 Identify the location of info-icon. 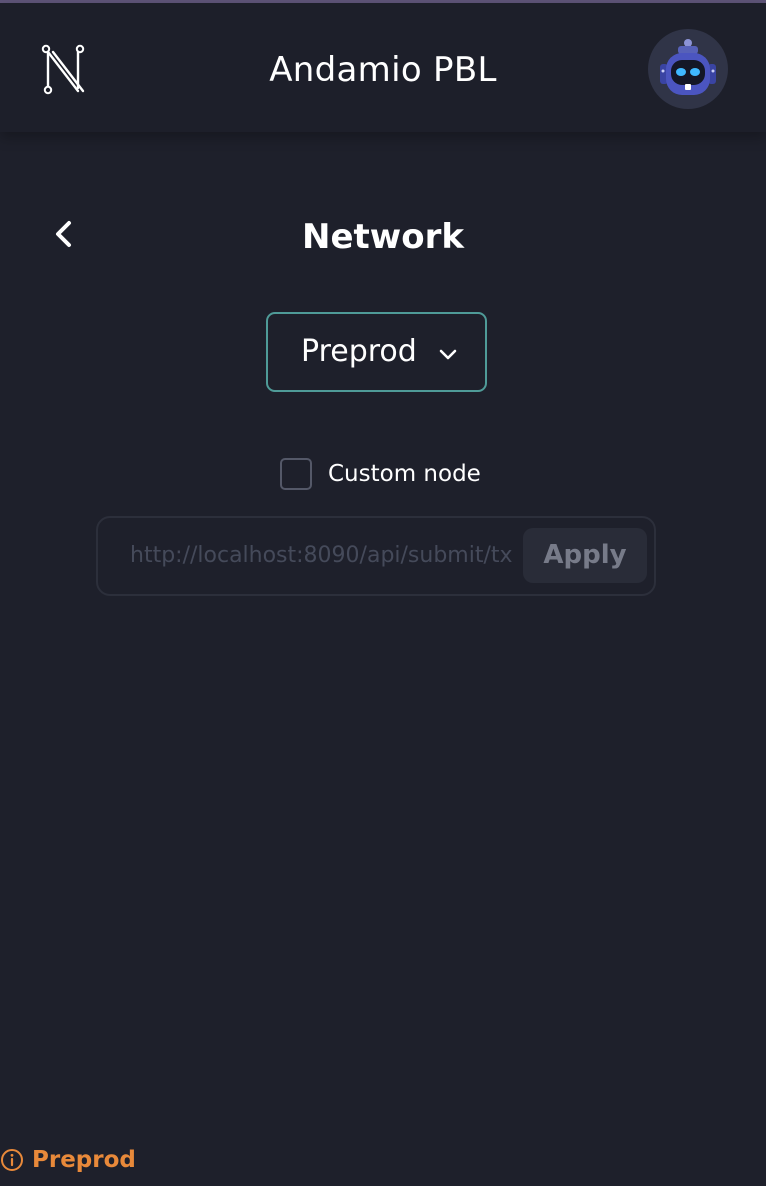
(12, 1160).